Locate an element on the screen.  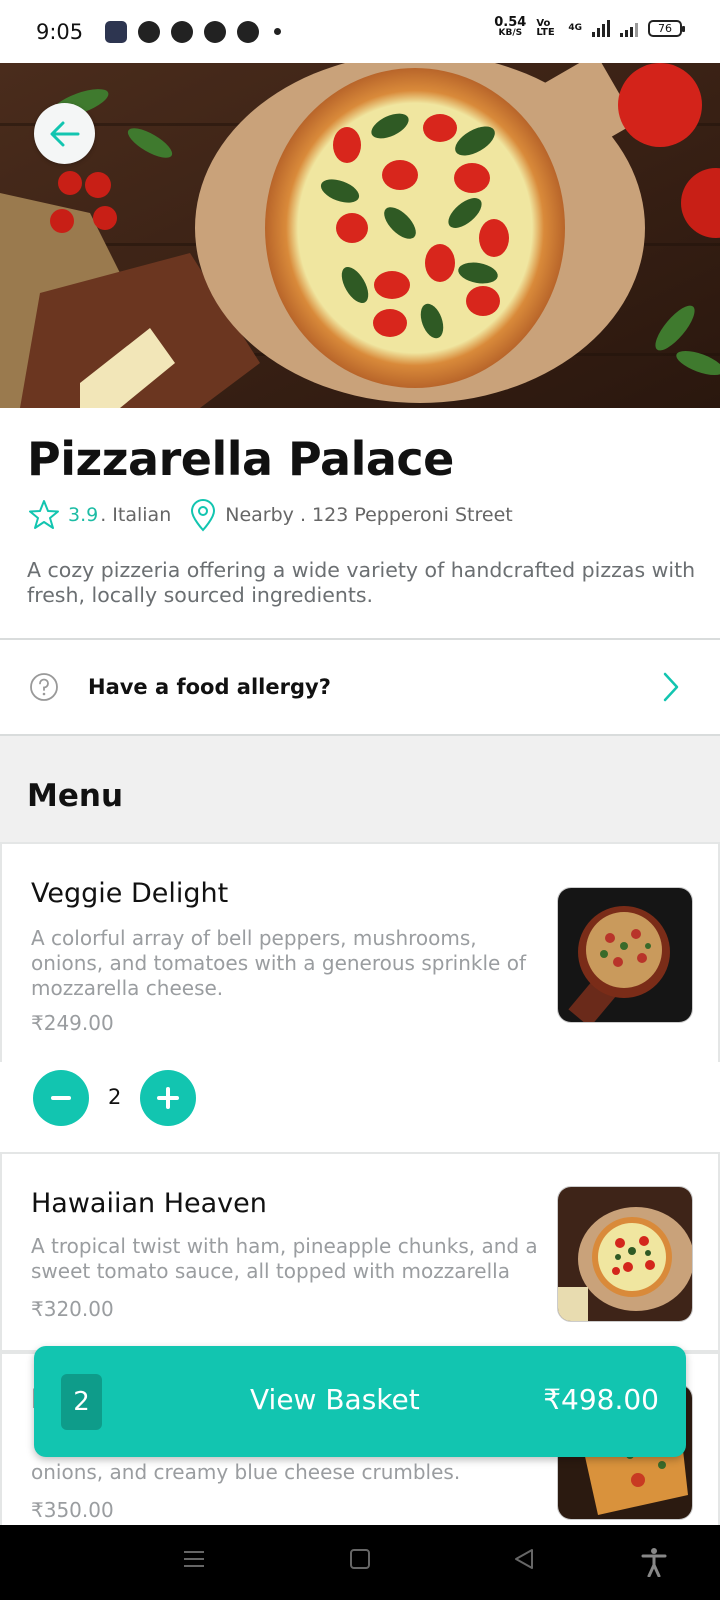
chat-app-icon is located at coordinates (149, 31).